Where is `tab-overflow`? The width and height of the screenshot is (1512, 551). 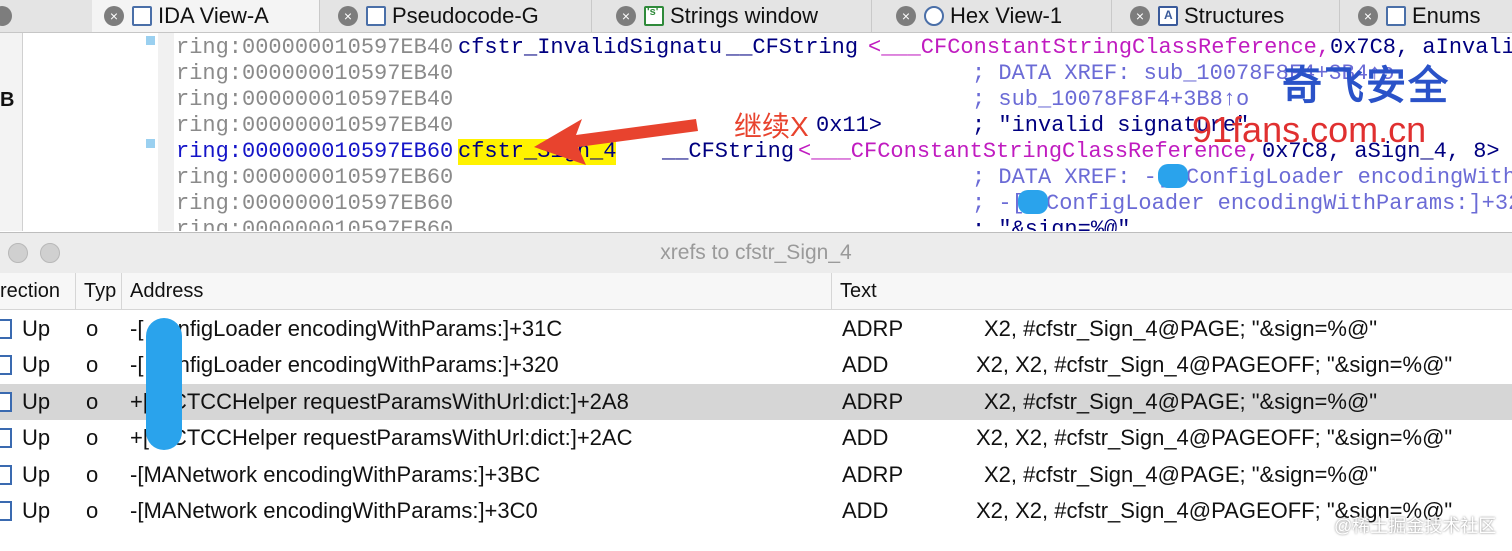 tab-overflow is located at coordinates (11, 16).